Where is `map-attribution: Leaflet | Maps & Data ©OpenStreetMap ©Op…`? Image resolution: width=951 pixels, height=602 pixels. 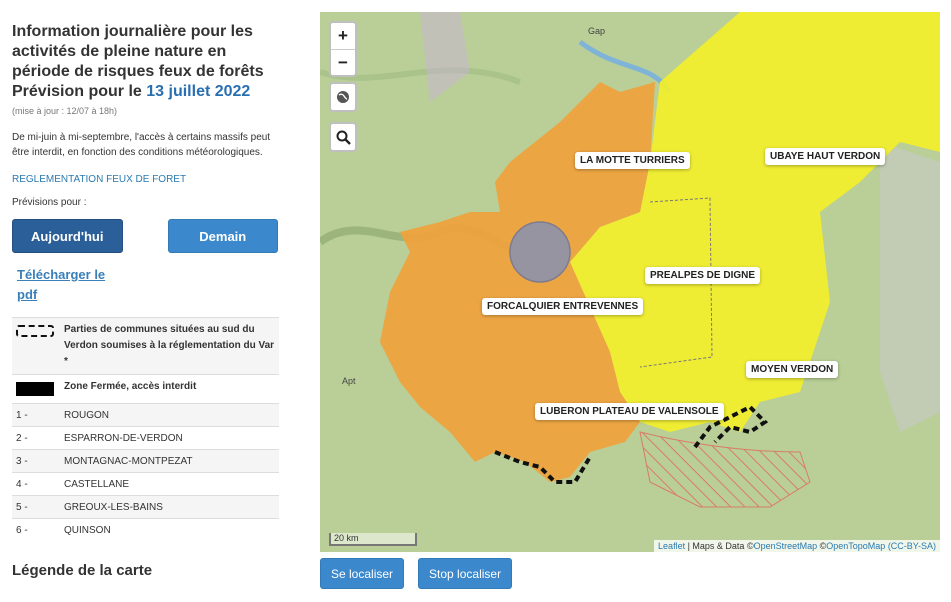 map-attribution: Leaflet | Maps & Data ©OpenStreetMap ©Op… is located at coordinates (797, 546).